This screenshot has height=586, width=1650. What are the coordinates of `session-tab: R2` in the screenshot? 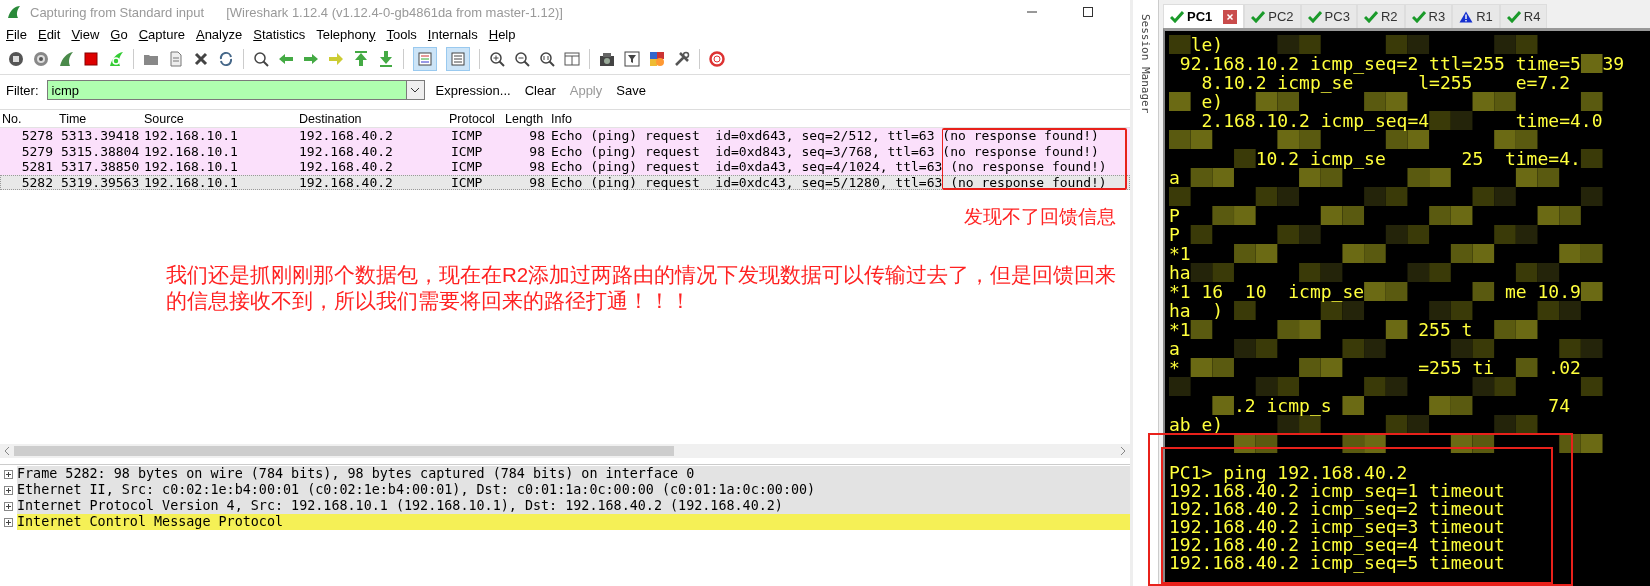 It's located at (1380, 16).